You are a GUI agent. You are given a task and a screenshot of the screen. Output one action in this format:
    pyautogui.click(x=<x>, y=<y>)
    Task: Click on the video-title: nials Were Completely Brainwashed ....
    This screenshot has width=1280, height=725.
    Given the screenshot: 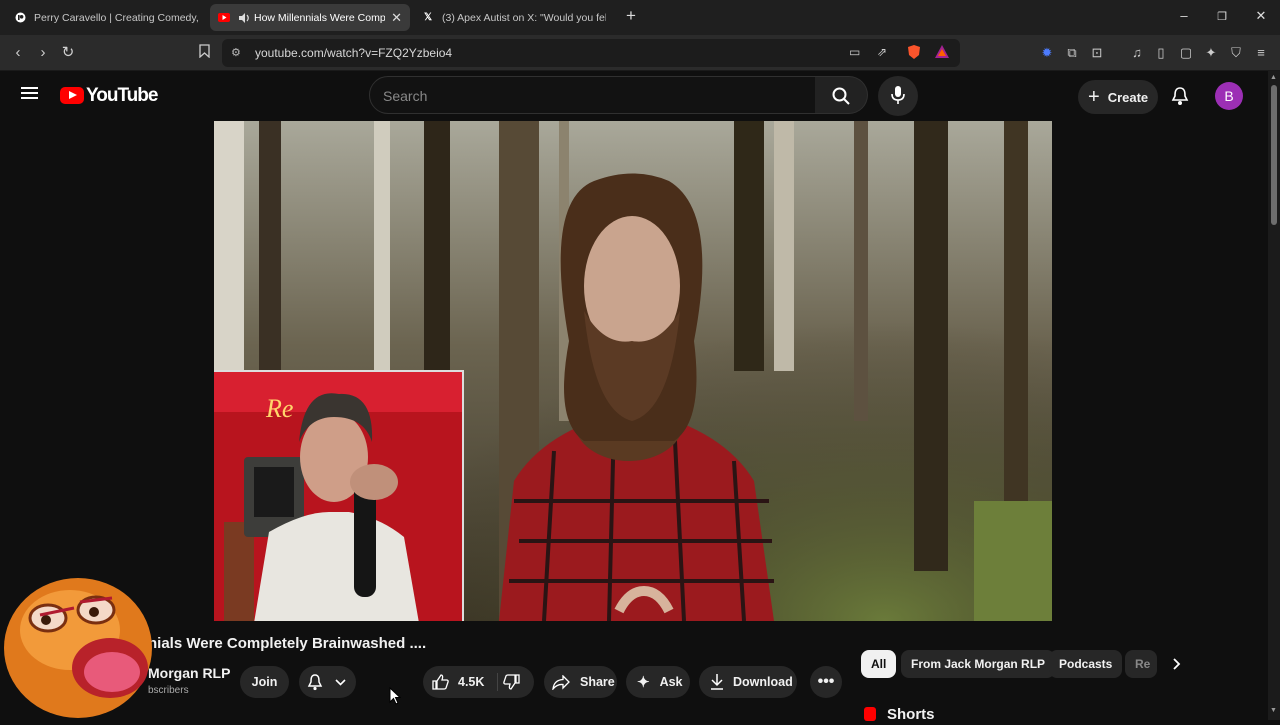 What is the action you would take?
    pyautogui.click(x=287, y=643)
    